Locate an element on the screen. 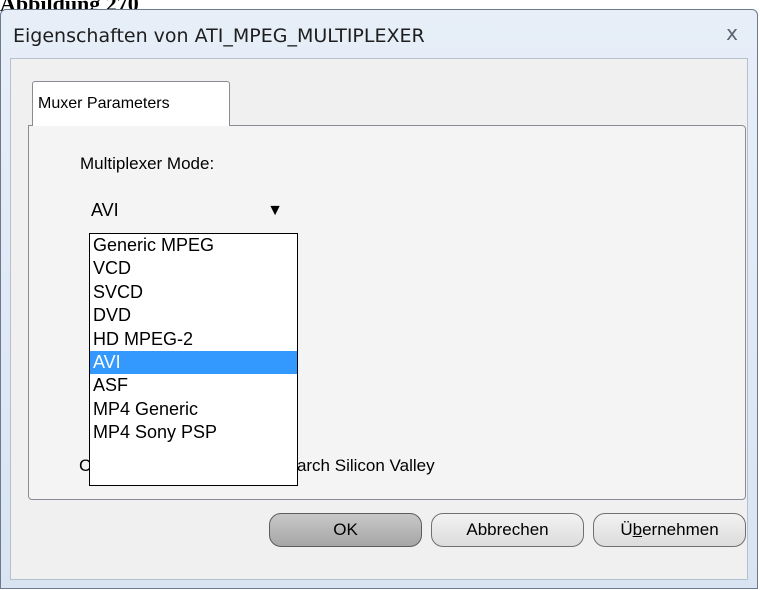 The height and width of the screenshot is (590, 760). ok-button: OK is located at coordinates (345, 530).